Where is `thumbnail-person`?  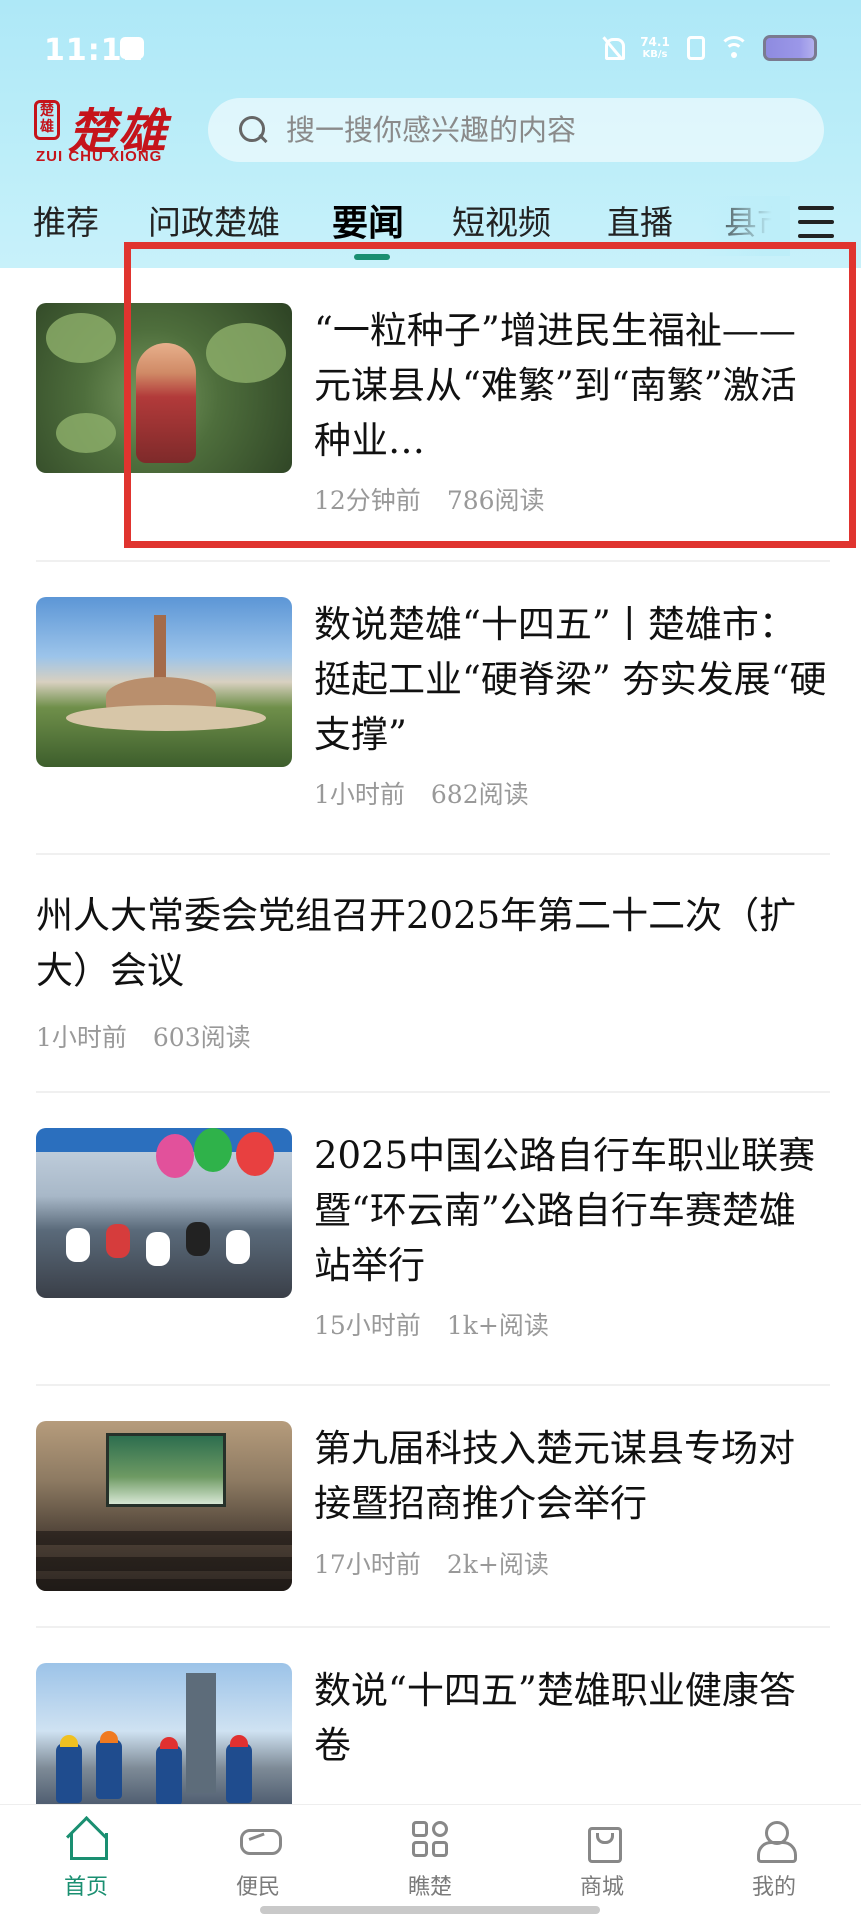
thumbnail-person is located at coordinates (166, 403).